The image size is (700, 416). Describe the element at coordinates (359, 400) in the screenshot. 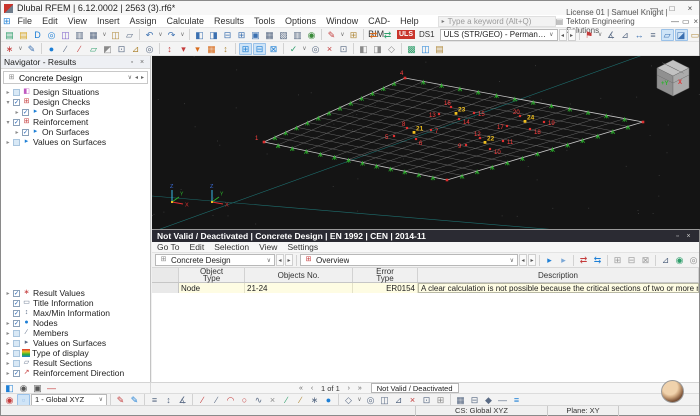

I see `move-menu-arrow: ∨` at that location.